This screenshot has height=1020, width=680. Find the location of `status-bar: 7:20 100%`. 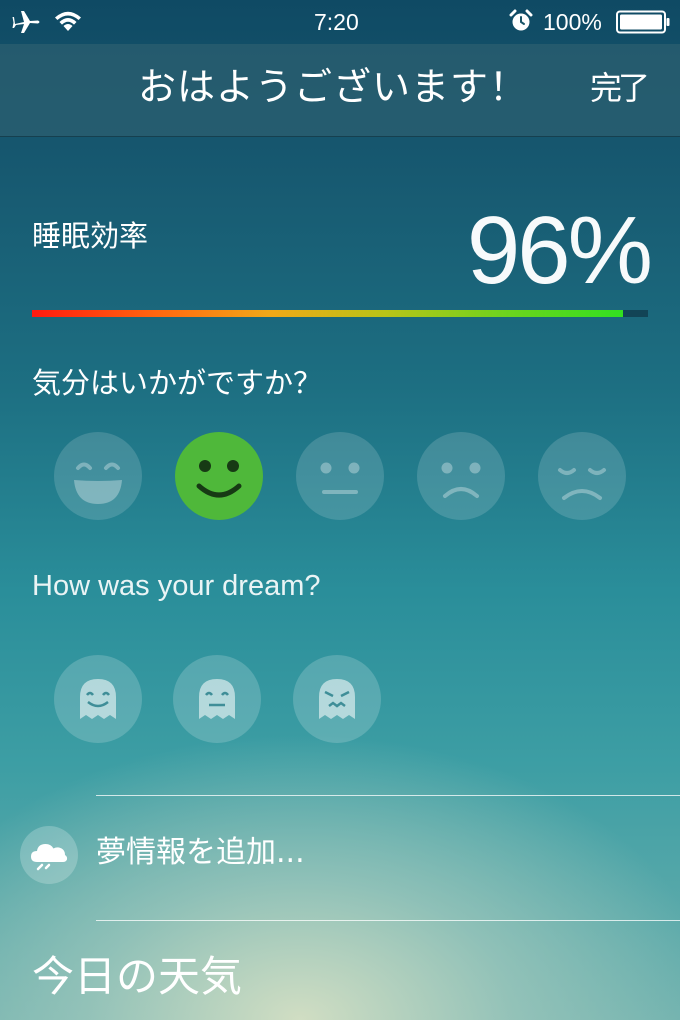

status-bar: 7:20 100% is located at coordinates (340, 22).